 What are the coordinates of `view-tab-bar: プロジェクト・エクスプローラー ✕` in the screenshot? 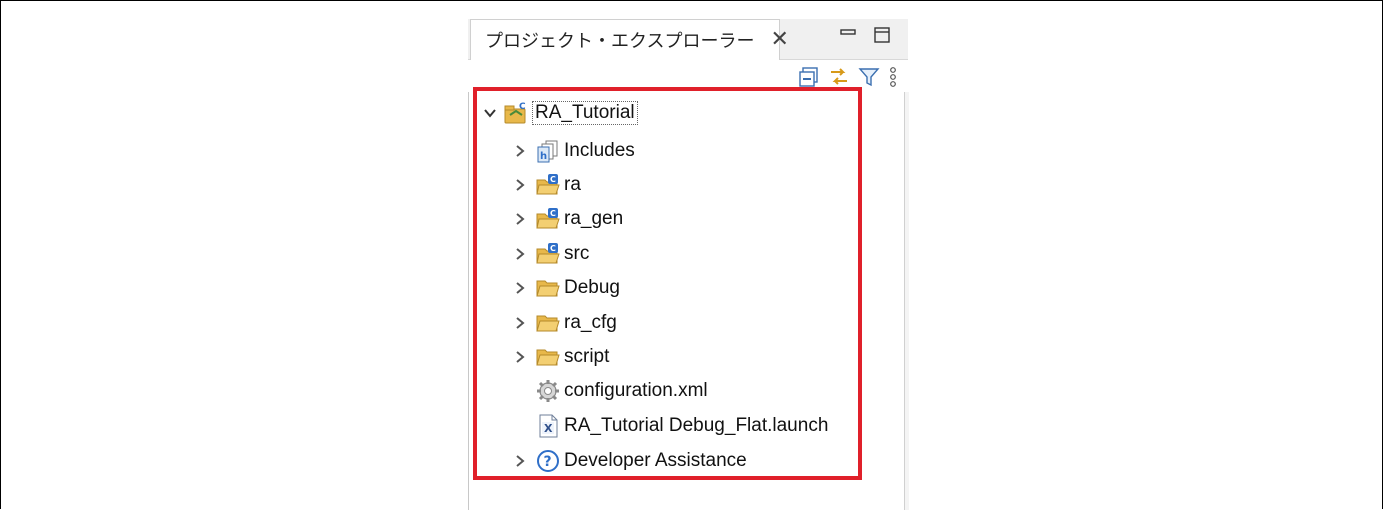 It's located at (688, 39).